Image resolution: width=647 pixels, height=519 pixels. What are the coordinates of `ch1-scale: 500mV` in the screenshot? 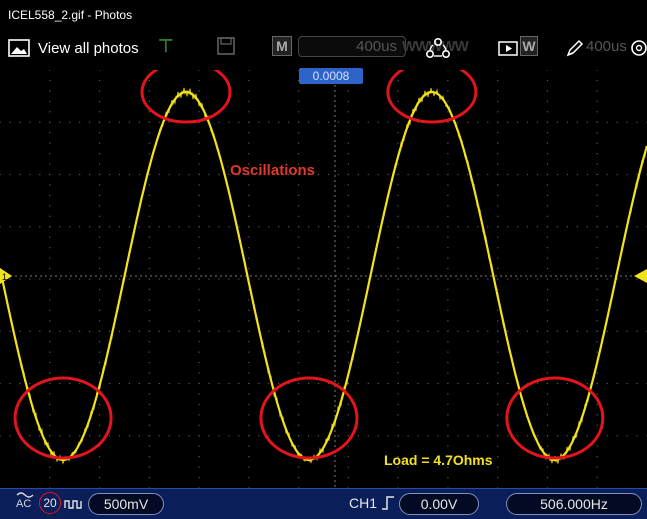 It's located at (126, 504).